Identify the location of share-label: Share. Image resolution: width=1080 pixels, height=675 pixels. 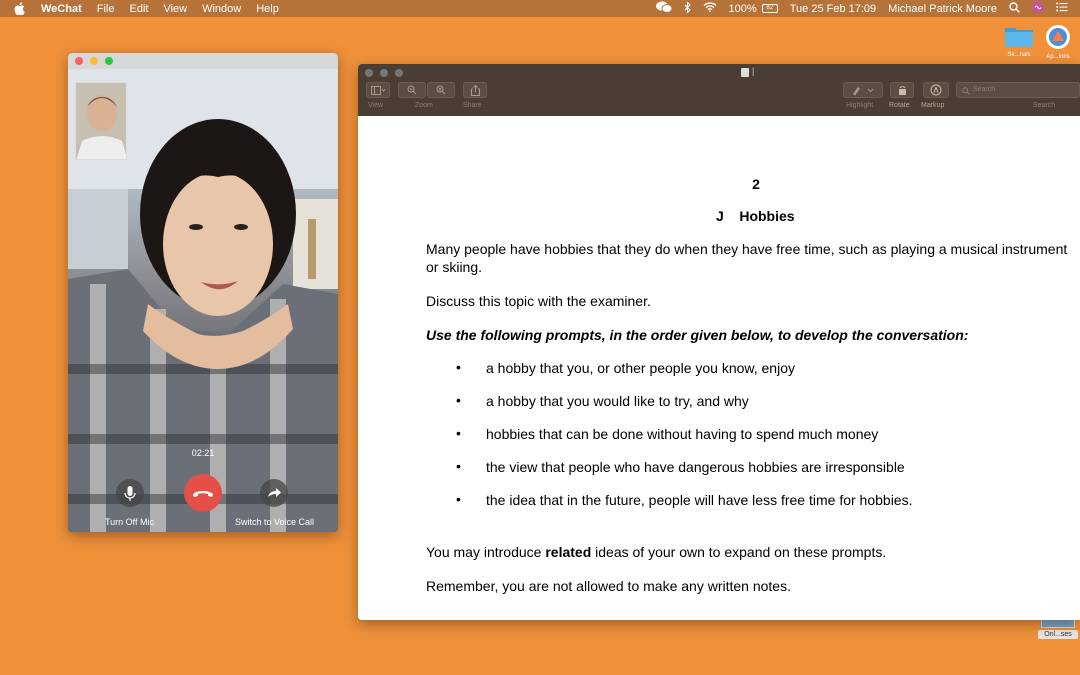
(472, 105).